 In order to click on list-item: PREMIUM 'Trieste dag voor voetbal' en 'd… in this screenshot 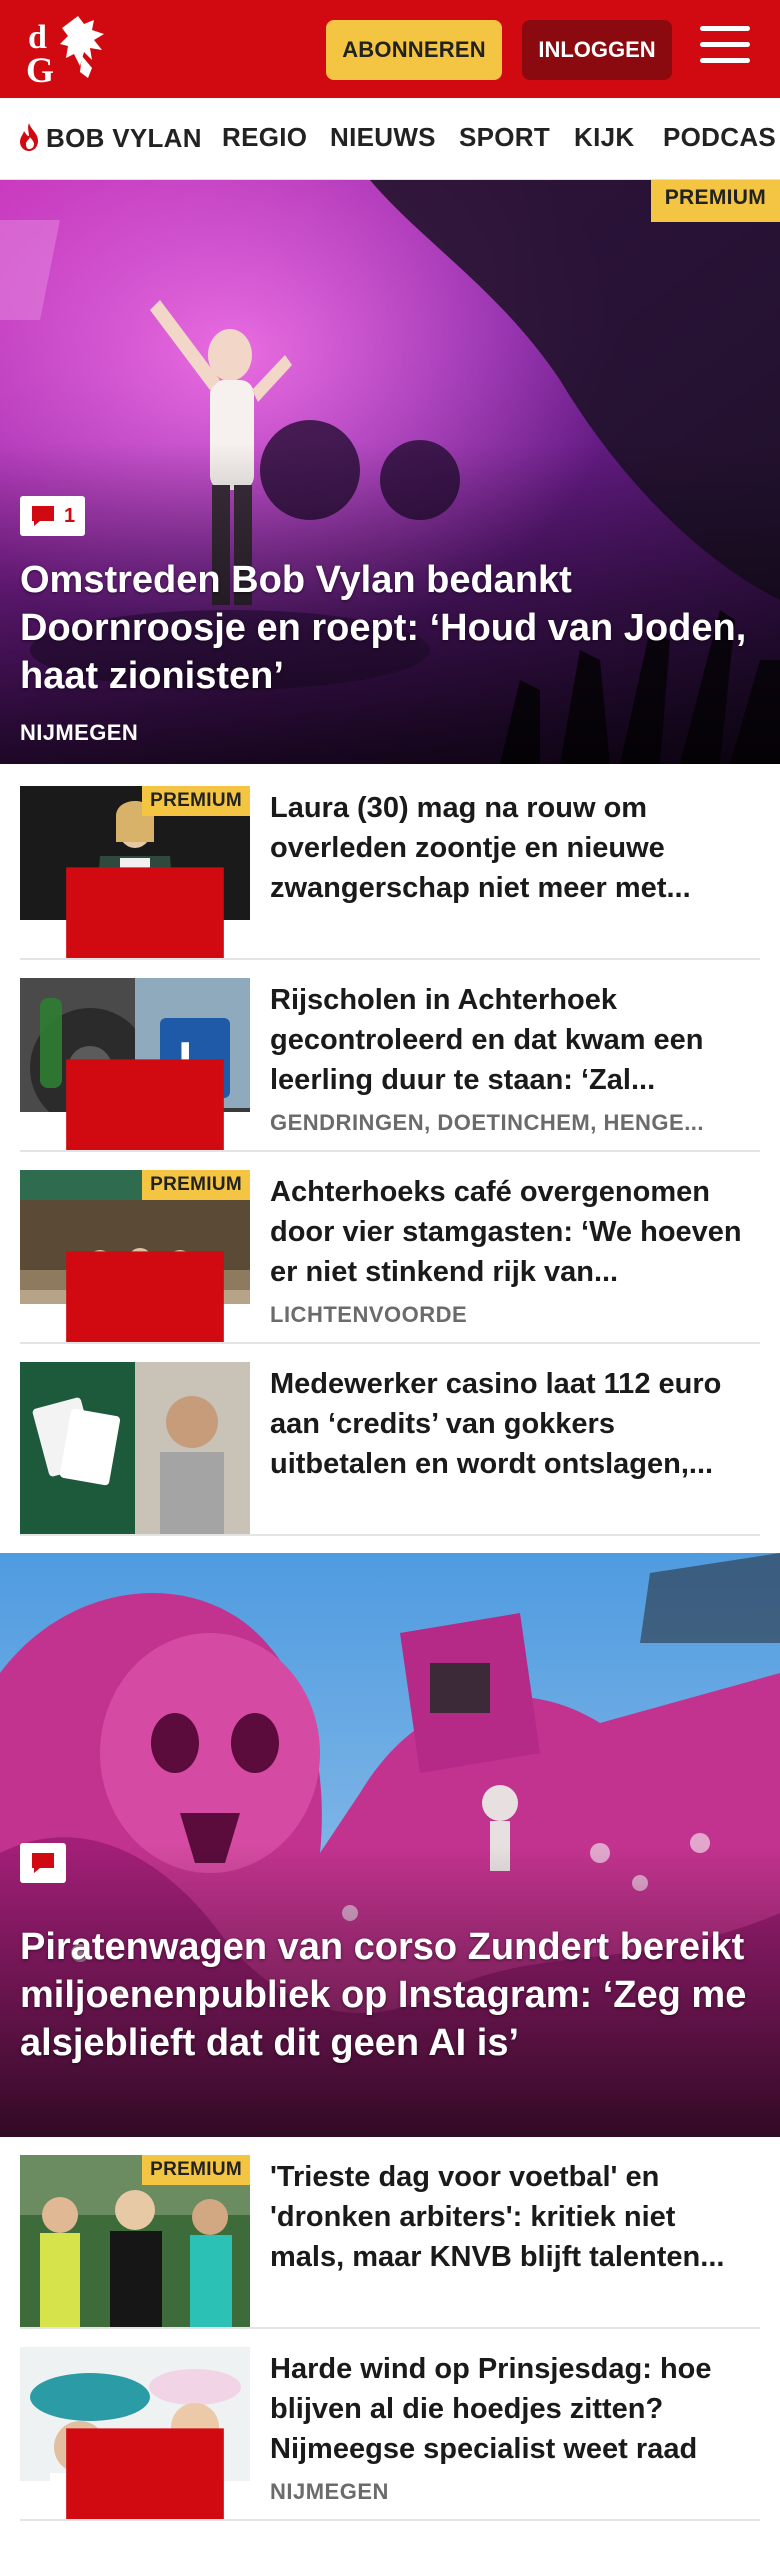, I will do `click(390, 2242)`.